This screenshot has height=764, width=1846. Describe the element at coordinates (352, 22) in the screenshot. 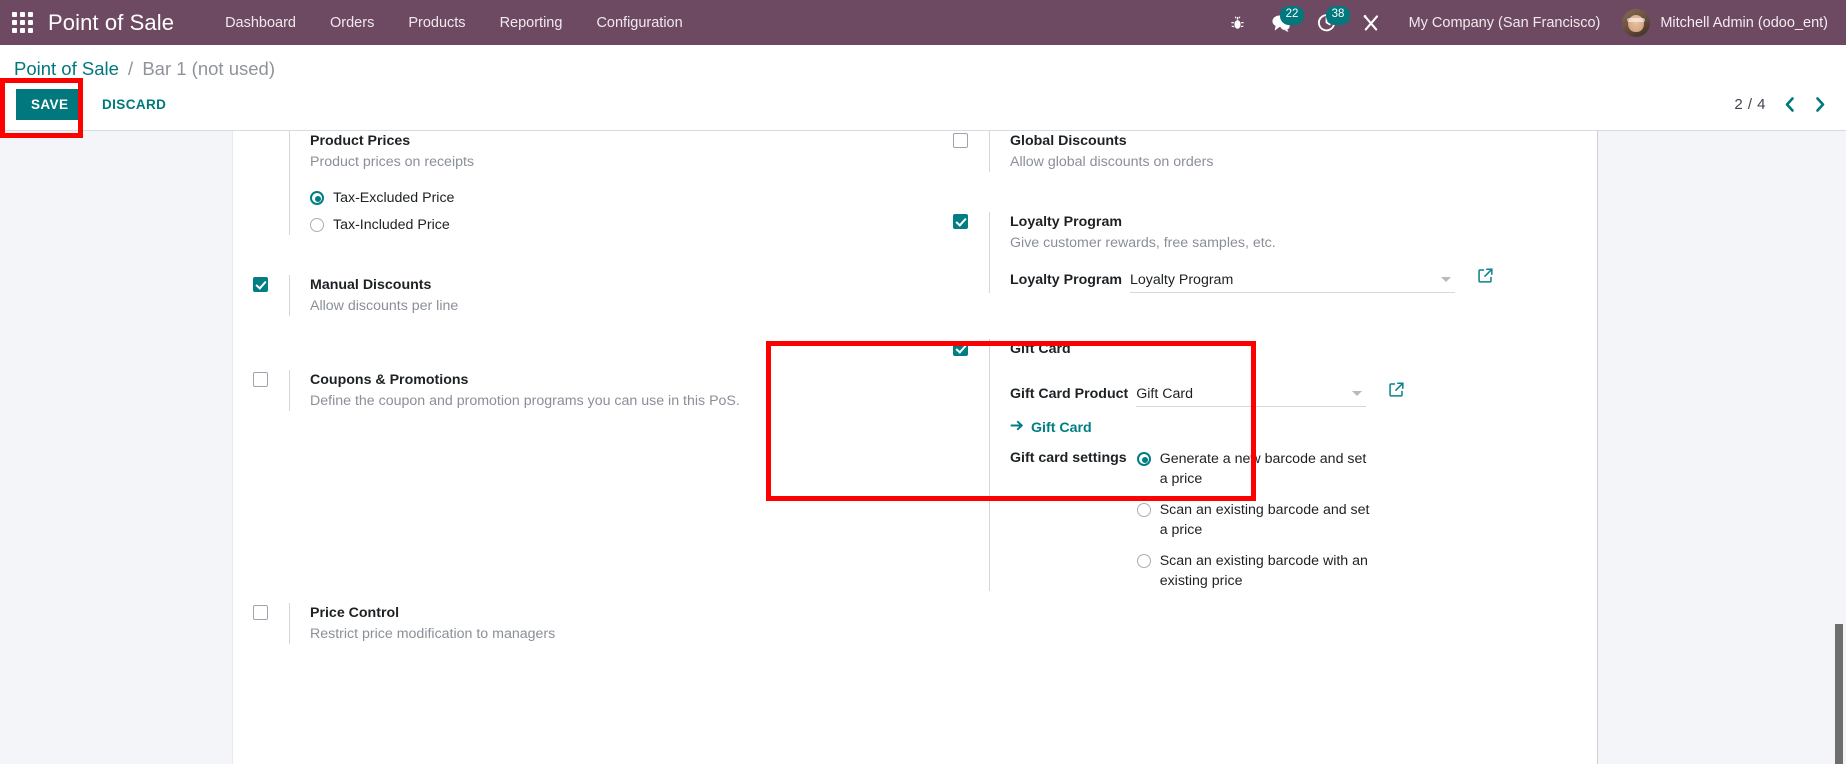

I see `nav-menu-orders: Orders` at that location.